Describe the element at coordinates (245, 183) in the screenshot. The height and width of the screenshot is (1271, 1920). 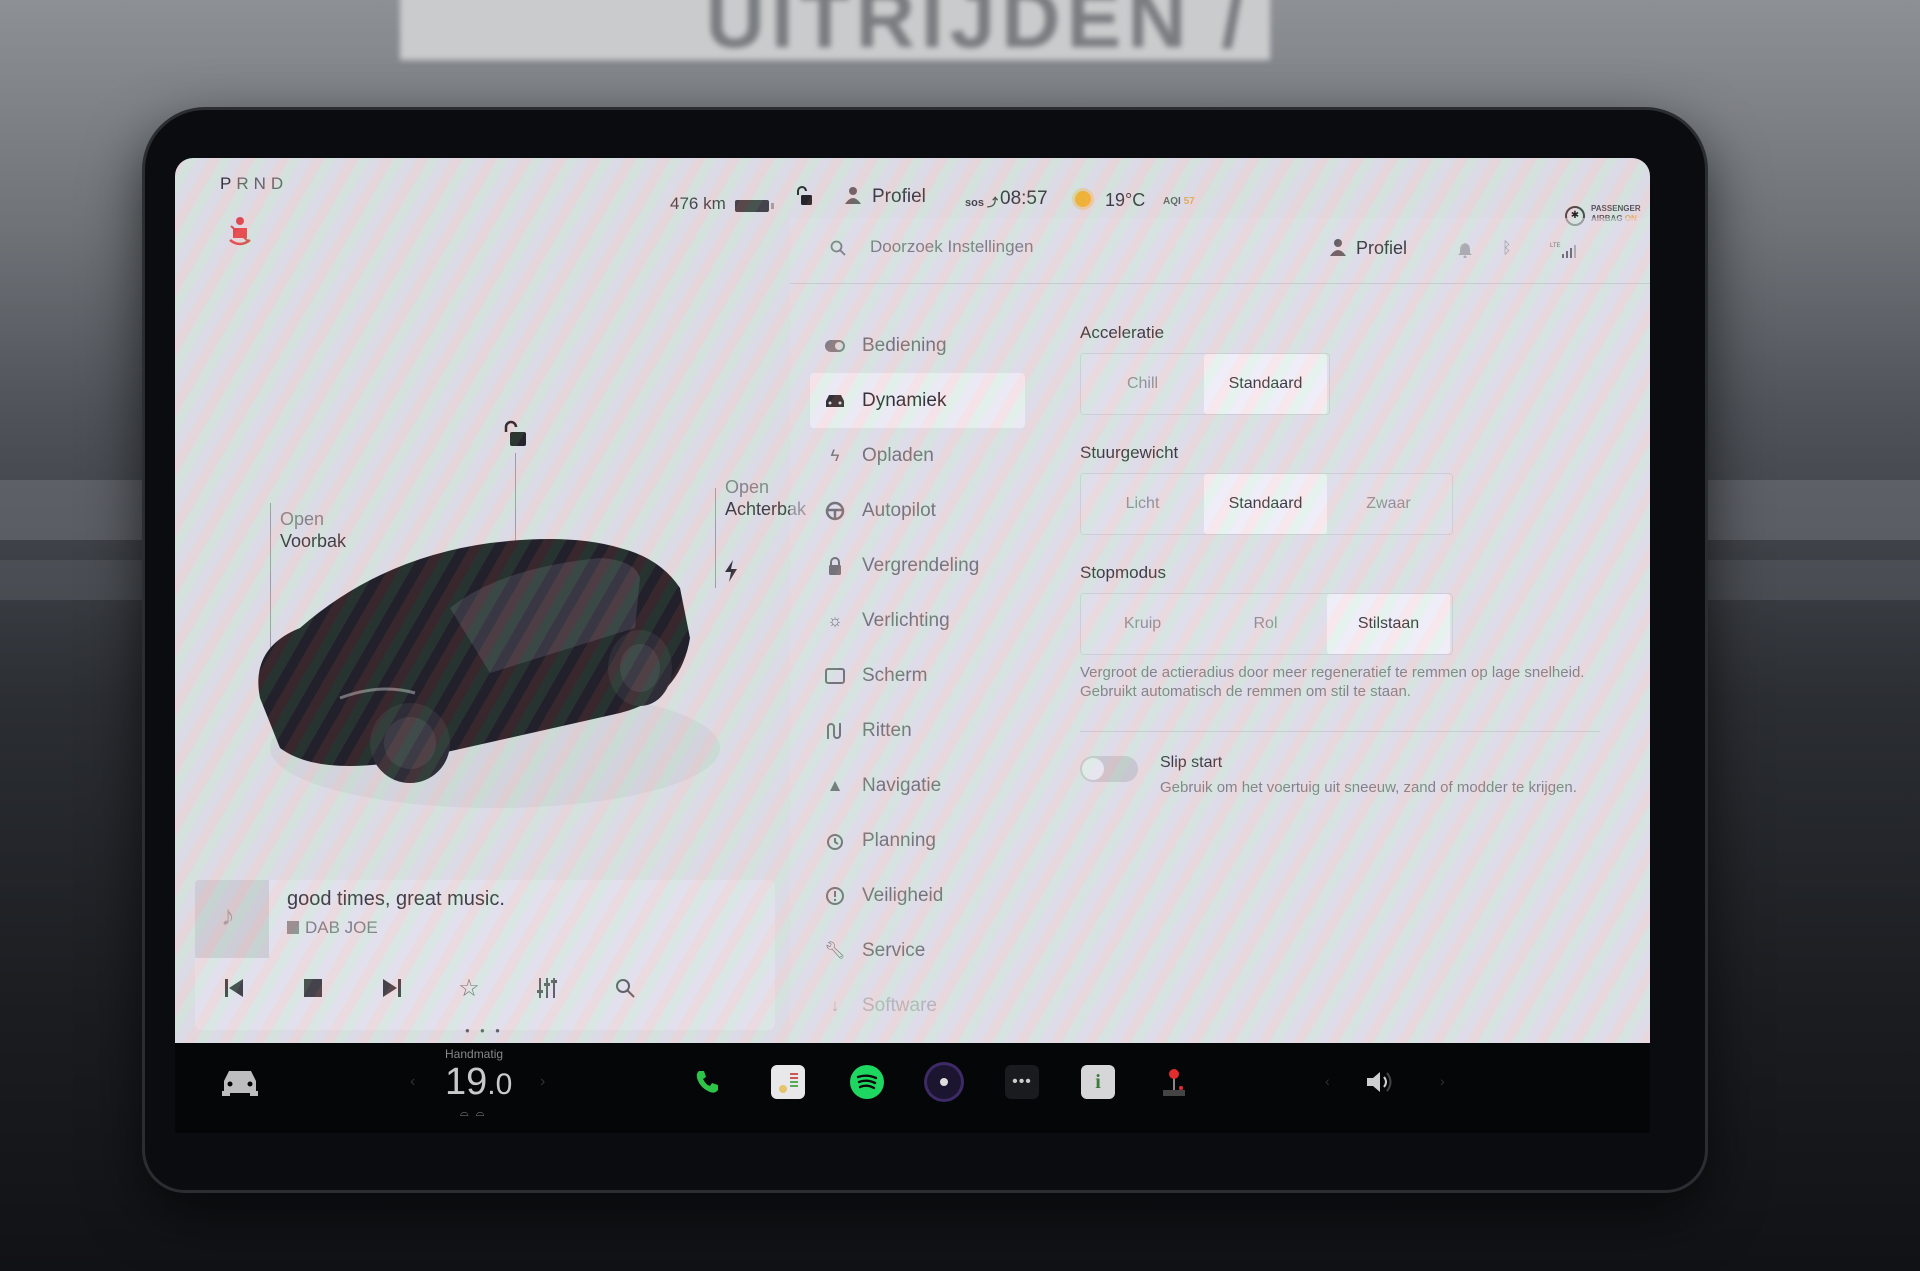
I see `gear-r: R` at that location.